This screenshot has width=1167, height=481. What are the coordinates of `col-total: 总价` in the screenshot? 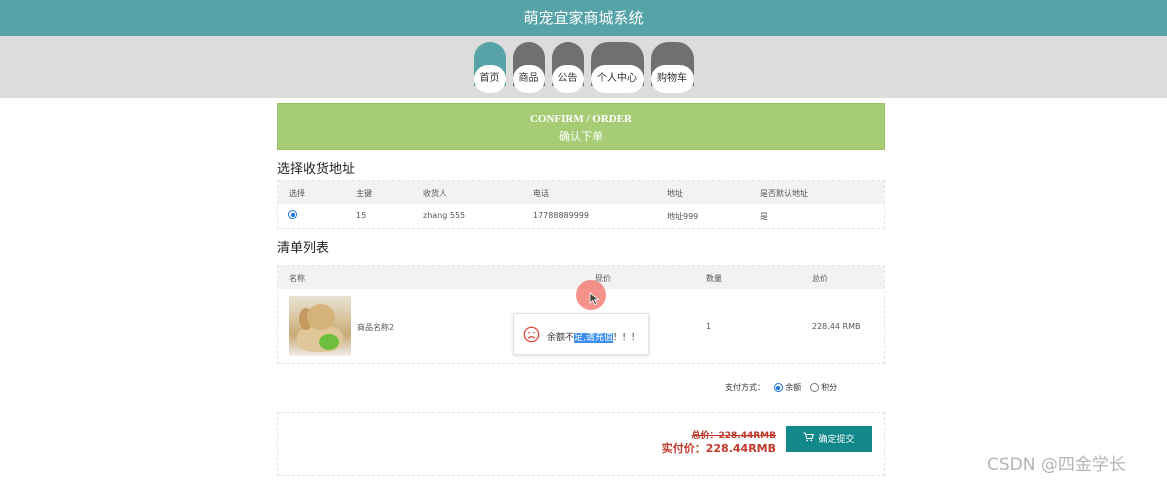 It's located at (820, 278).